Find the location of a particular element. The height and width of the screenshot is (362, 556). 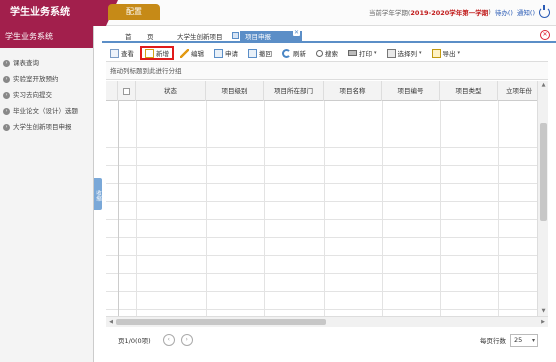

group-by-hint: 拖动列标题到此进行分组 is located at coordinates (327, 71).